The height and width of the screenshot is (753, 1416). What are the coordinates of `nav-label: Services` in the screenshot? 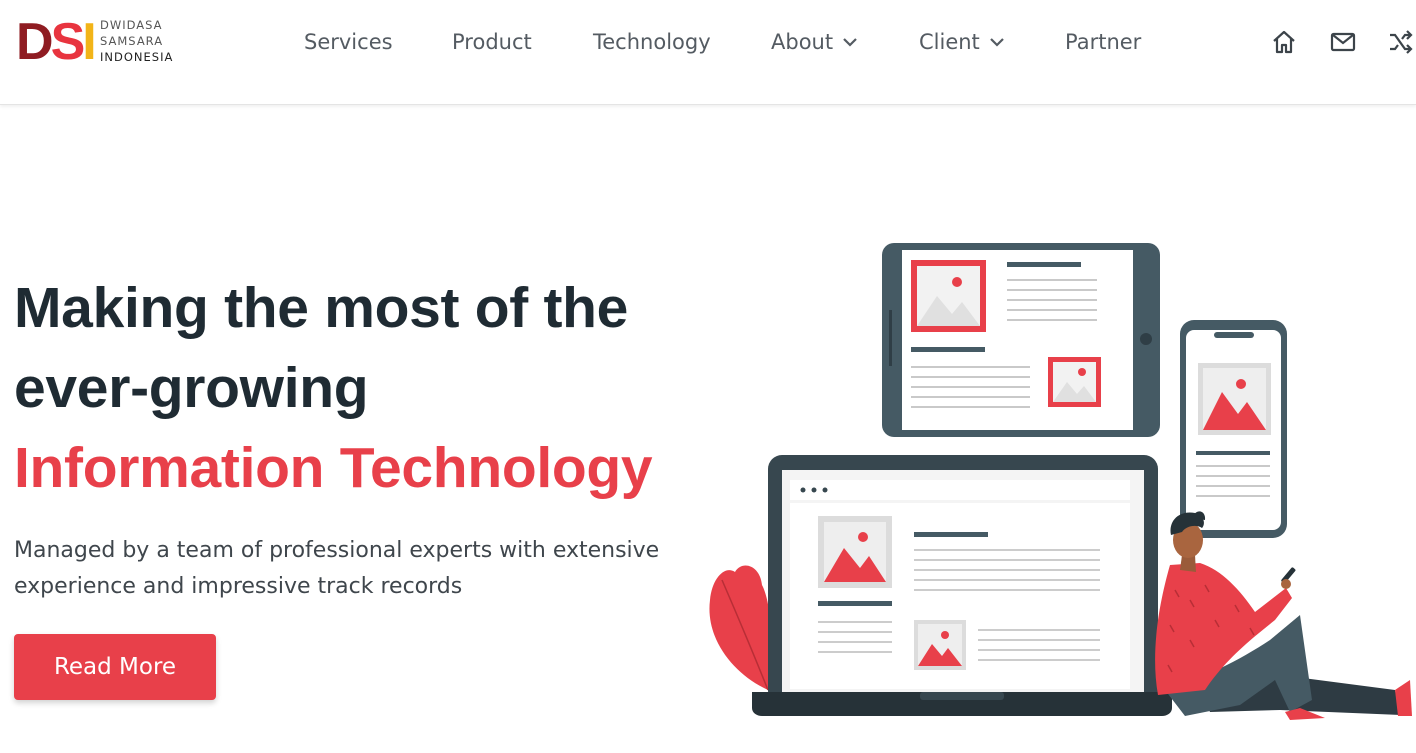 It's located at (348, 42).